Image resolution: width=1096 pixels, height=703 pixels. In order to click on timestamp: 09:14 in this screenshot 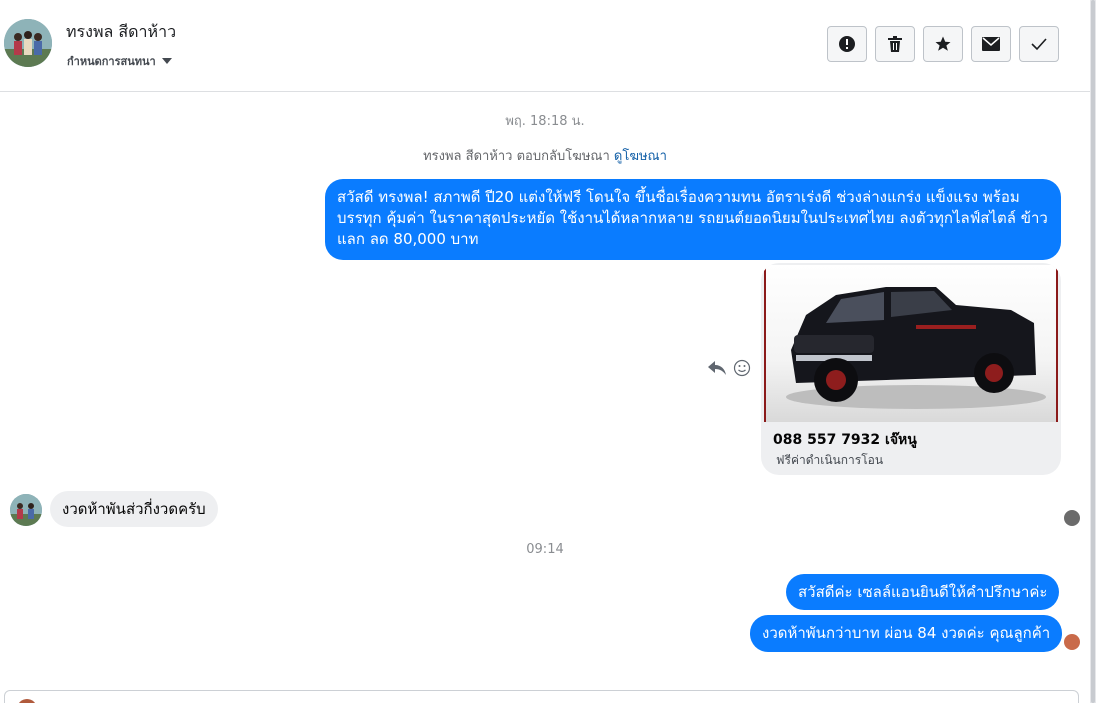, I will do `click(545, 549)`.